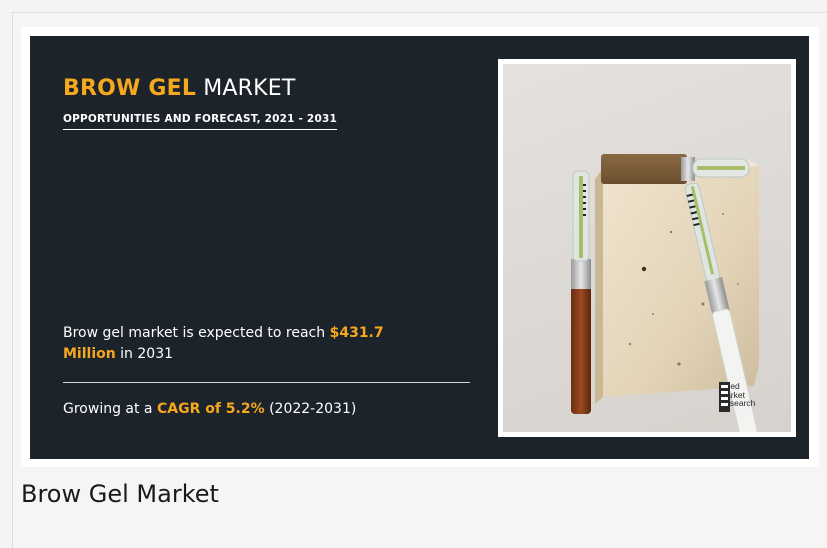 This screenshot has width=827, height=548. I want to click on stat2-prefix: Growing at a, so click(110, 409).